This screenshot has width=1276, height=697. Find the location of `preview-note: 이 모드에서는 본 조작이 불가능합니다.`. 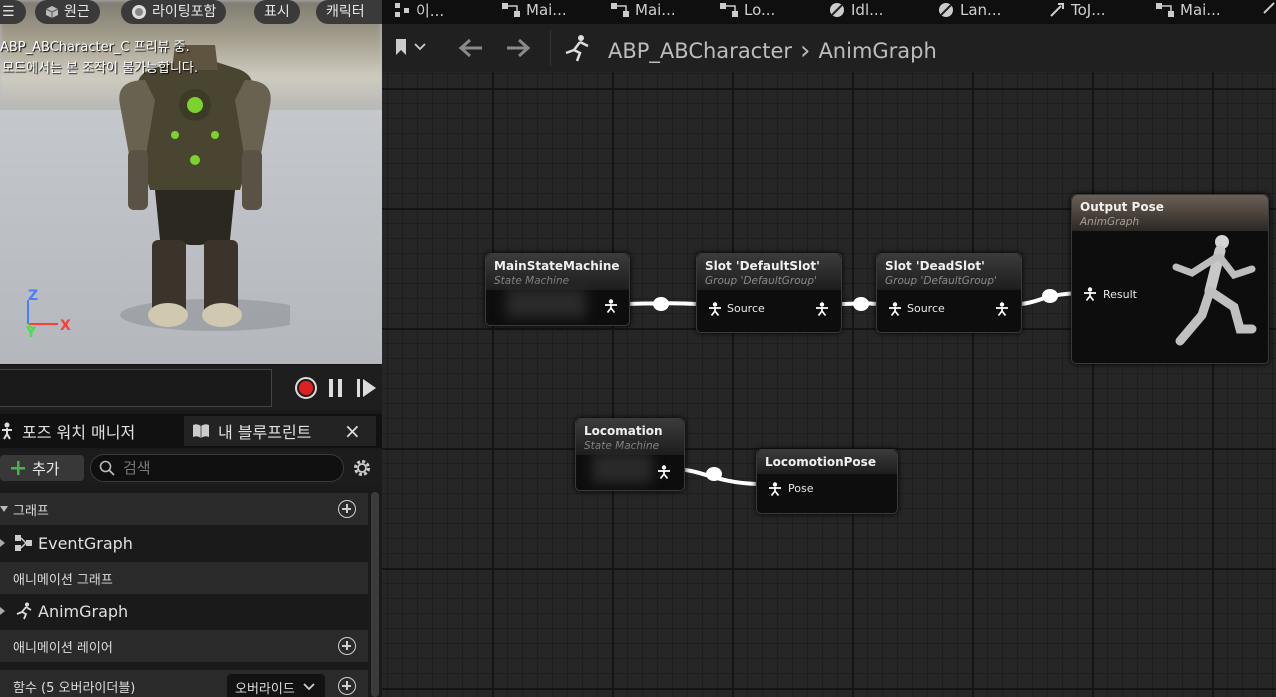

preview-note: 이 모드에서는 본 조작이 불가능합니다. is located at coordinates (99, 68).